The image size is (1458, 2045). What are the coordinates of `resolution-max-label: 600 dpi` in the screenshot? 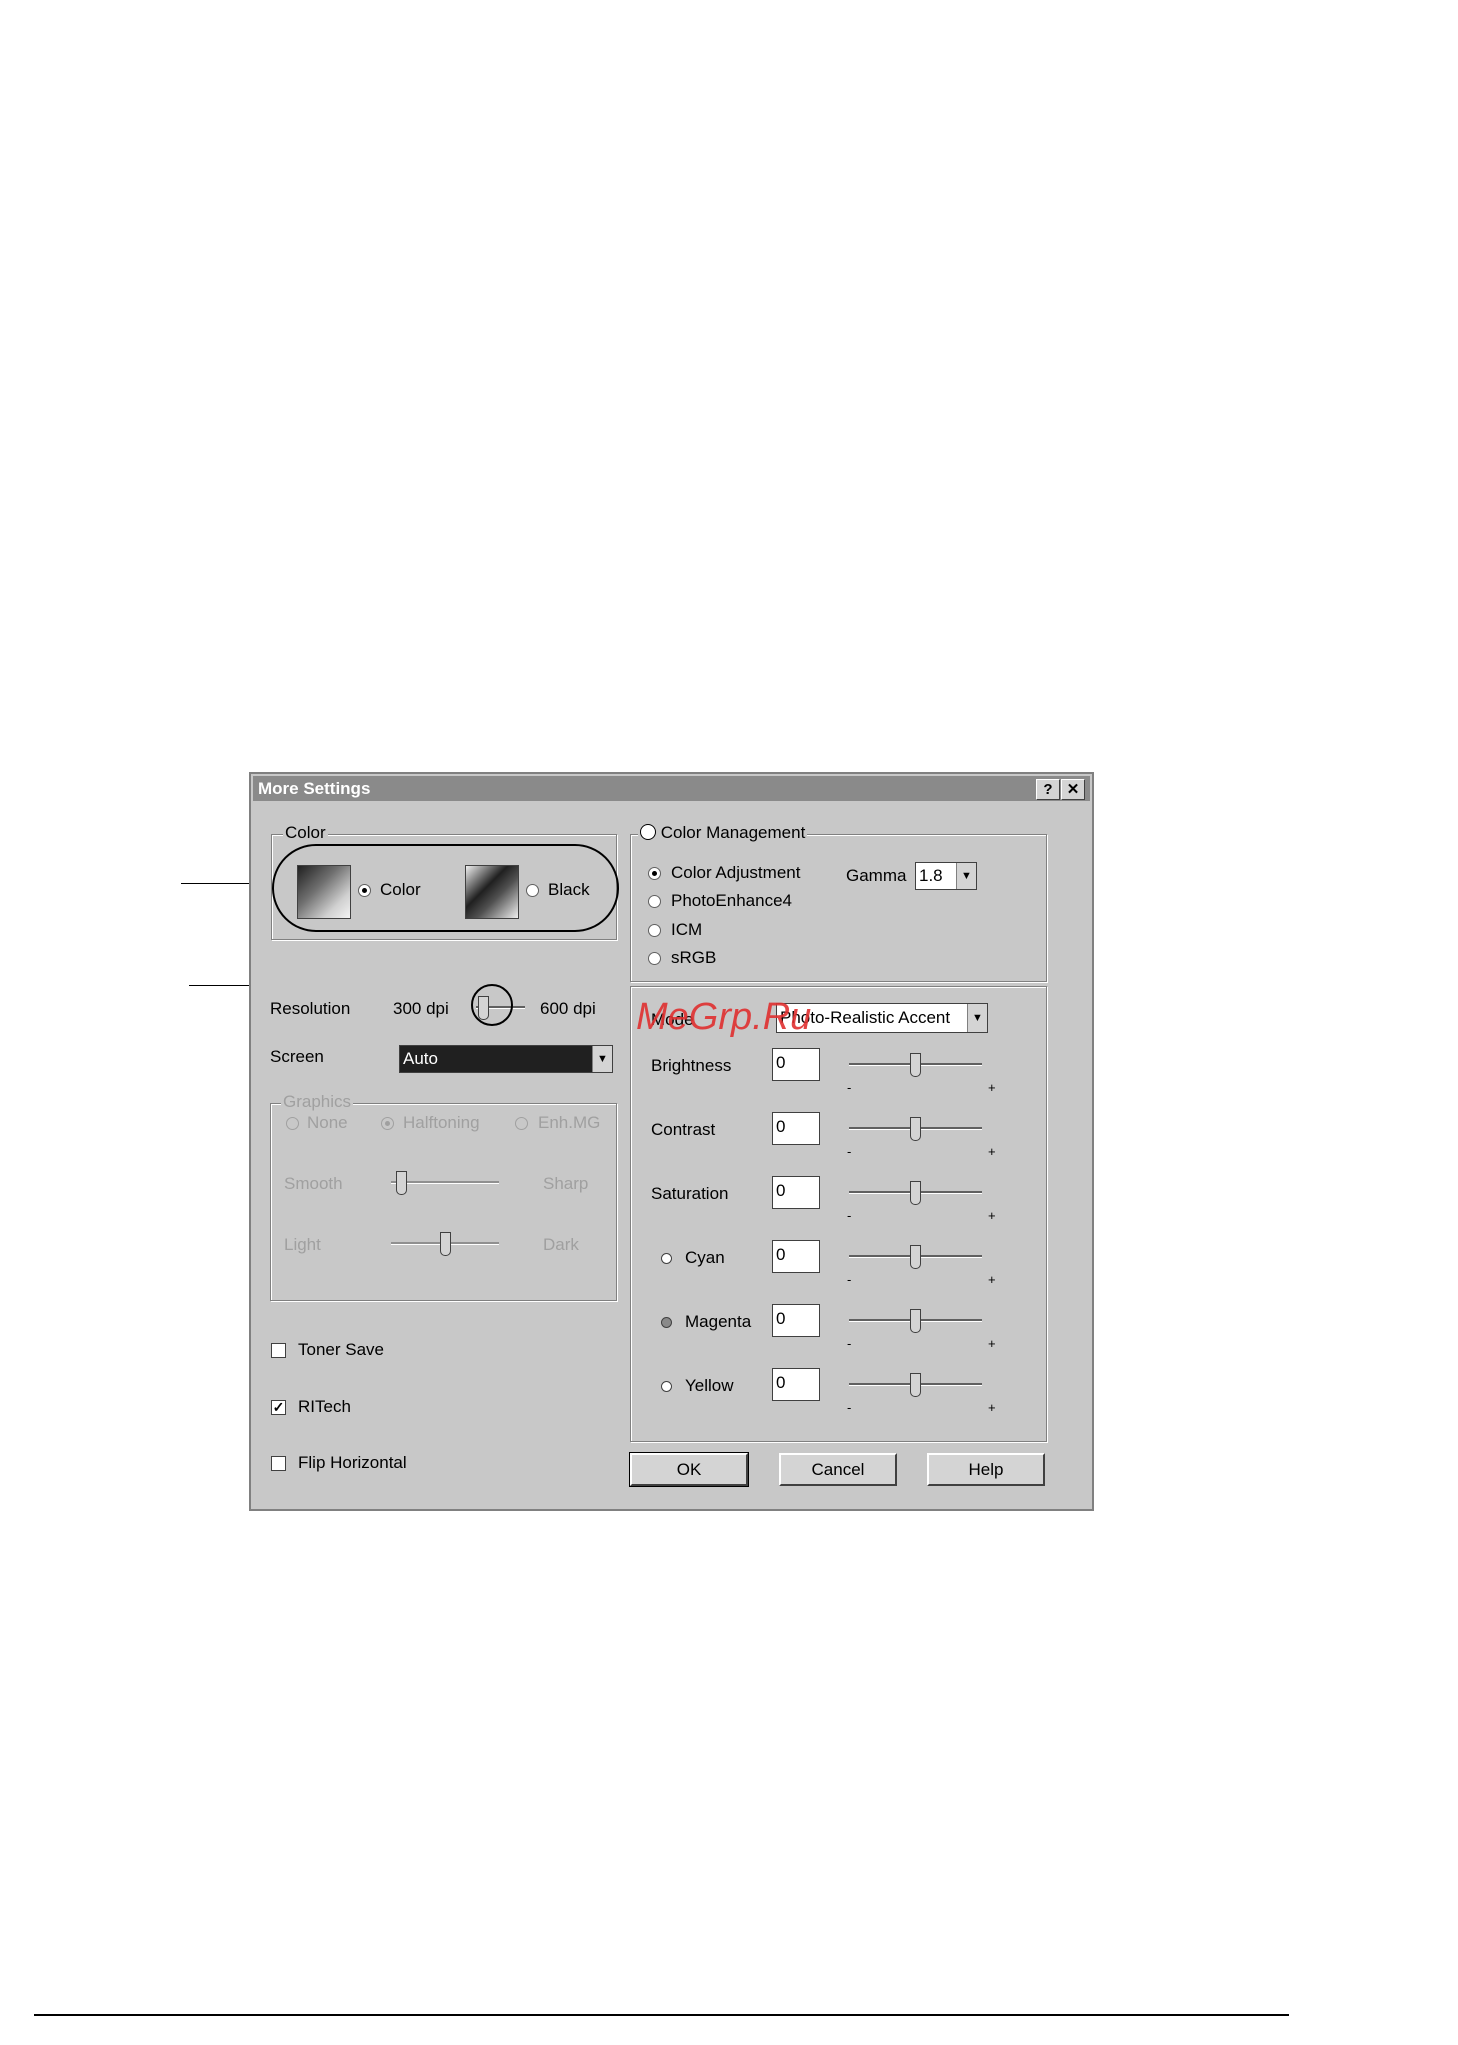 It's located at (568, 1008).